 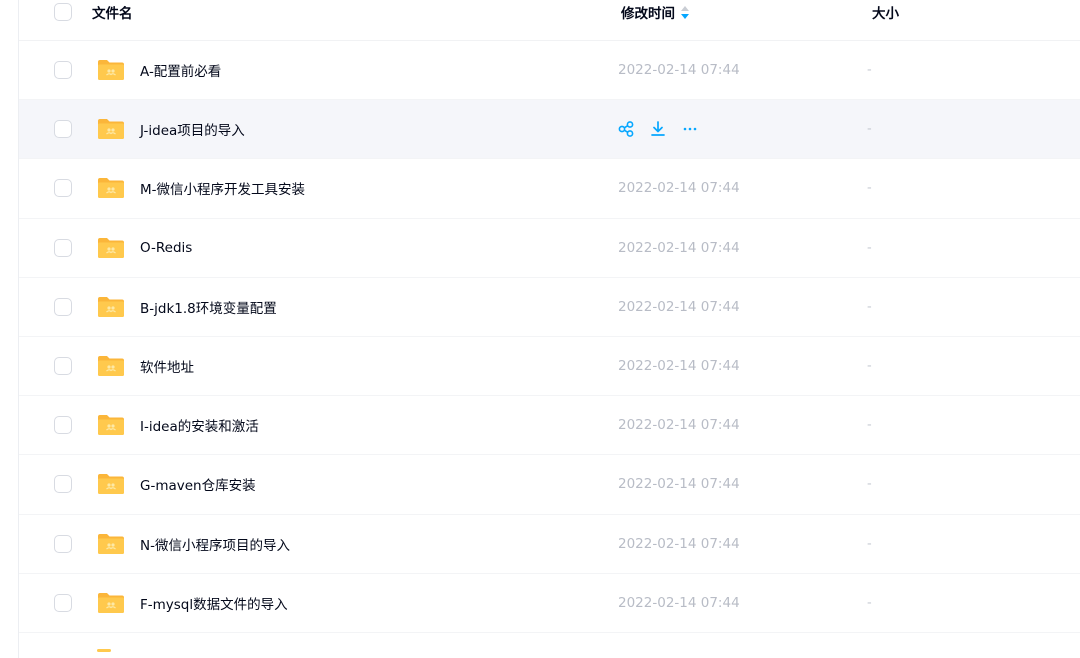 I want to click on file-name: A-配置前必看, so click(x=180, y=70).